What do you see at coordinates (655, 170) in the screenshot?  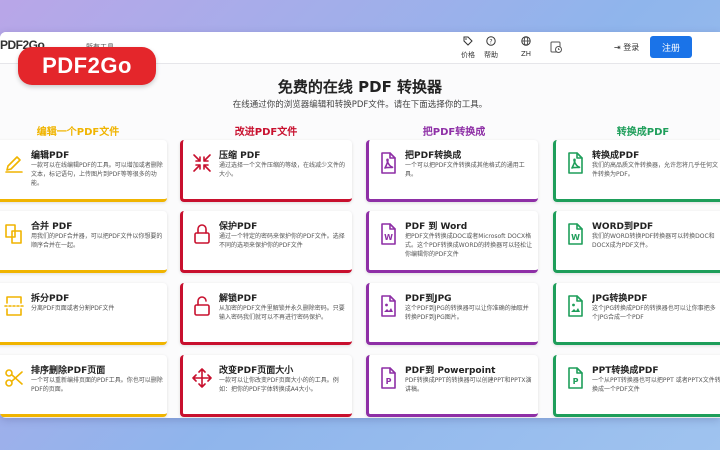 I see `tool-card-description: 我们的高品质文件转换器，允许您将几乎任何文件转换为PDF。` at bounding box center [655, 170].